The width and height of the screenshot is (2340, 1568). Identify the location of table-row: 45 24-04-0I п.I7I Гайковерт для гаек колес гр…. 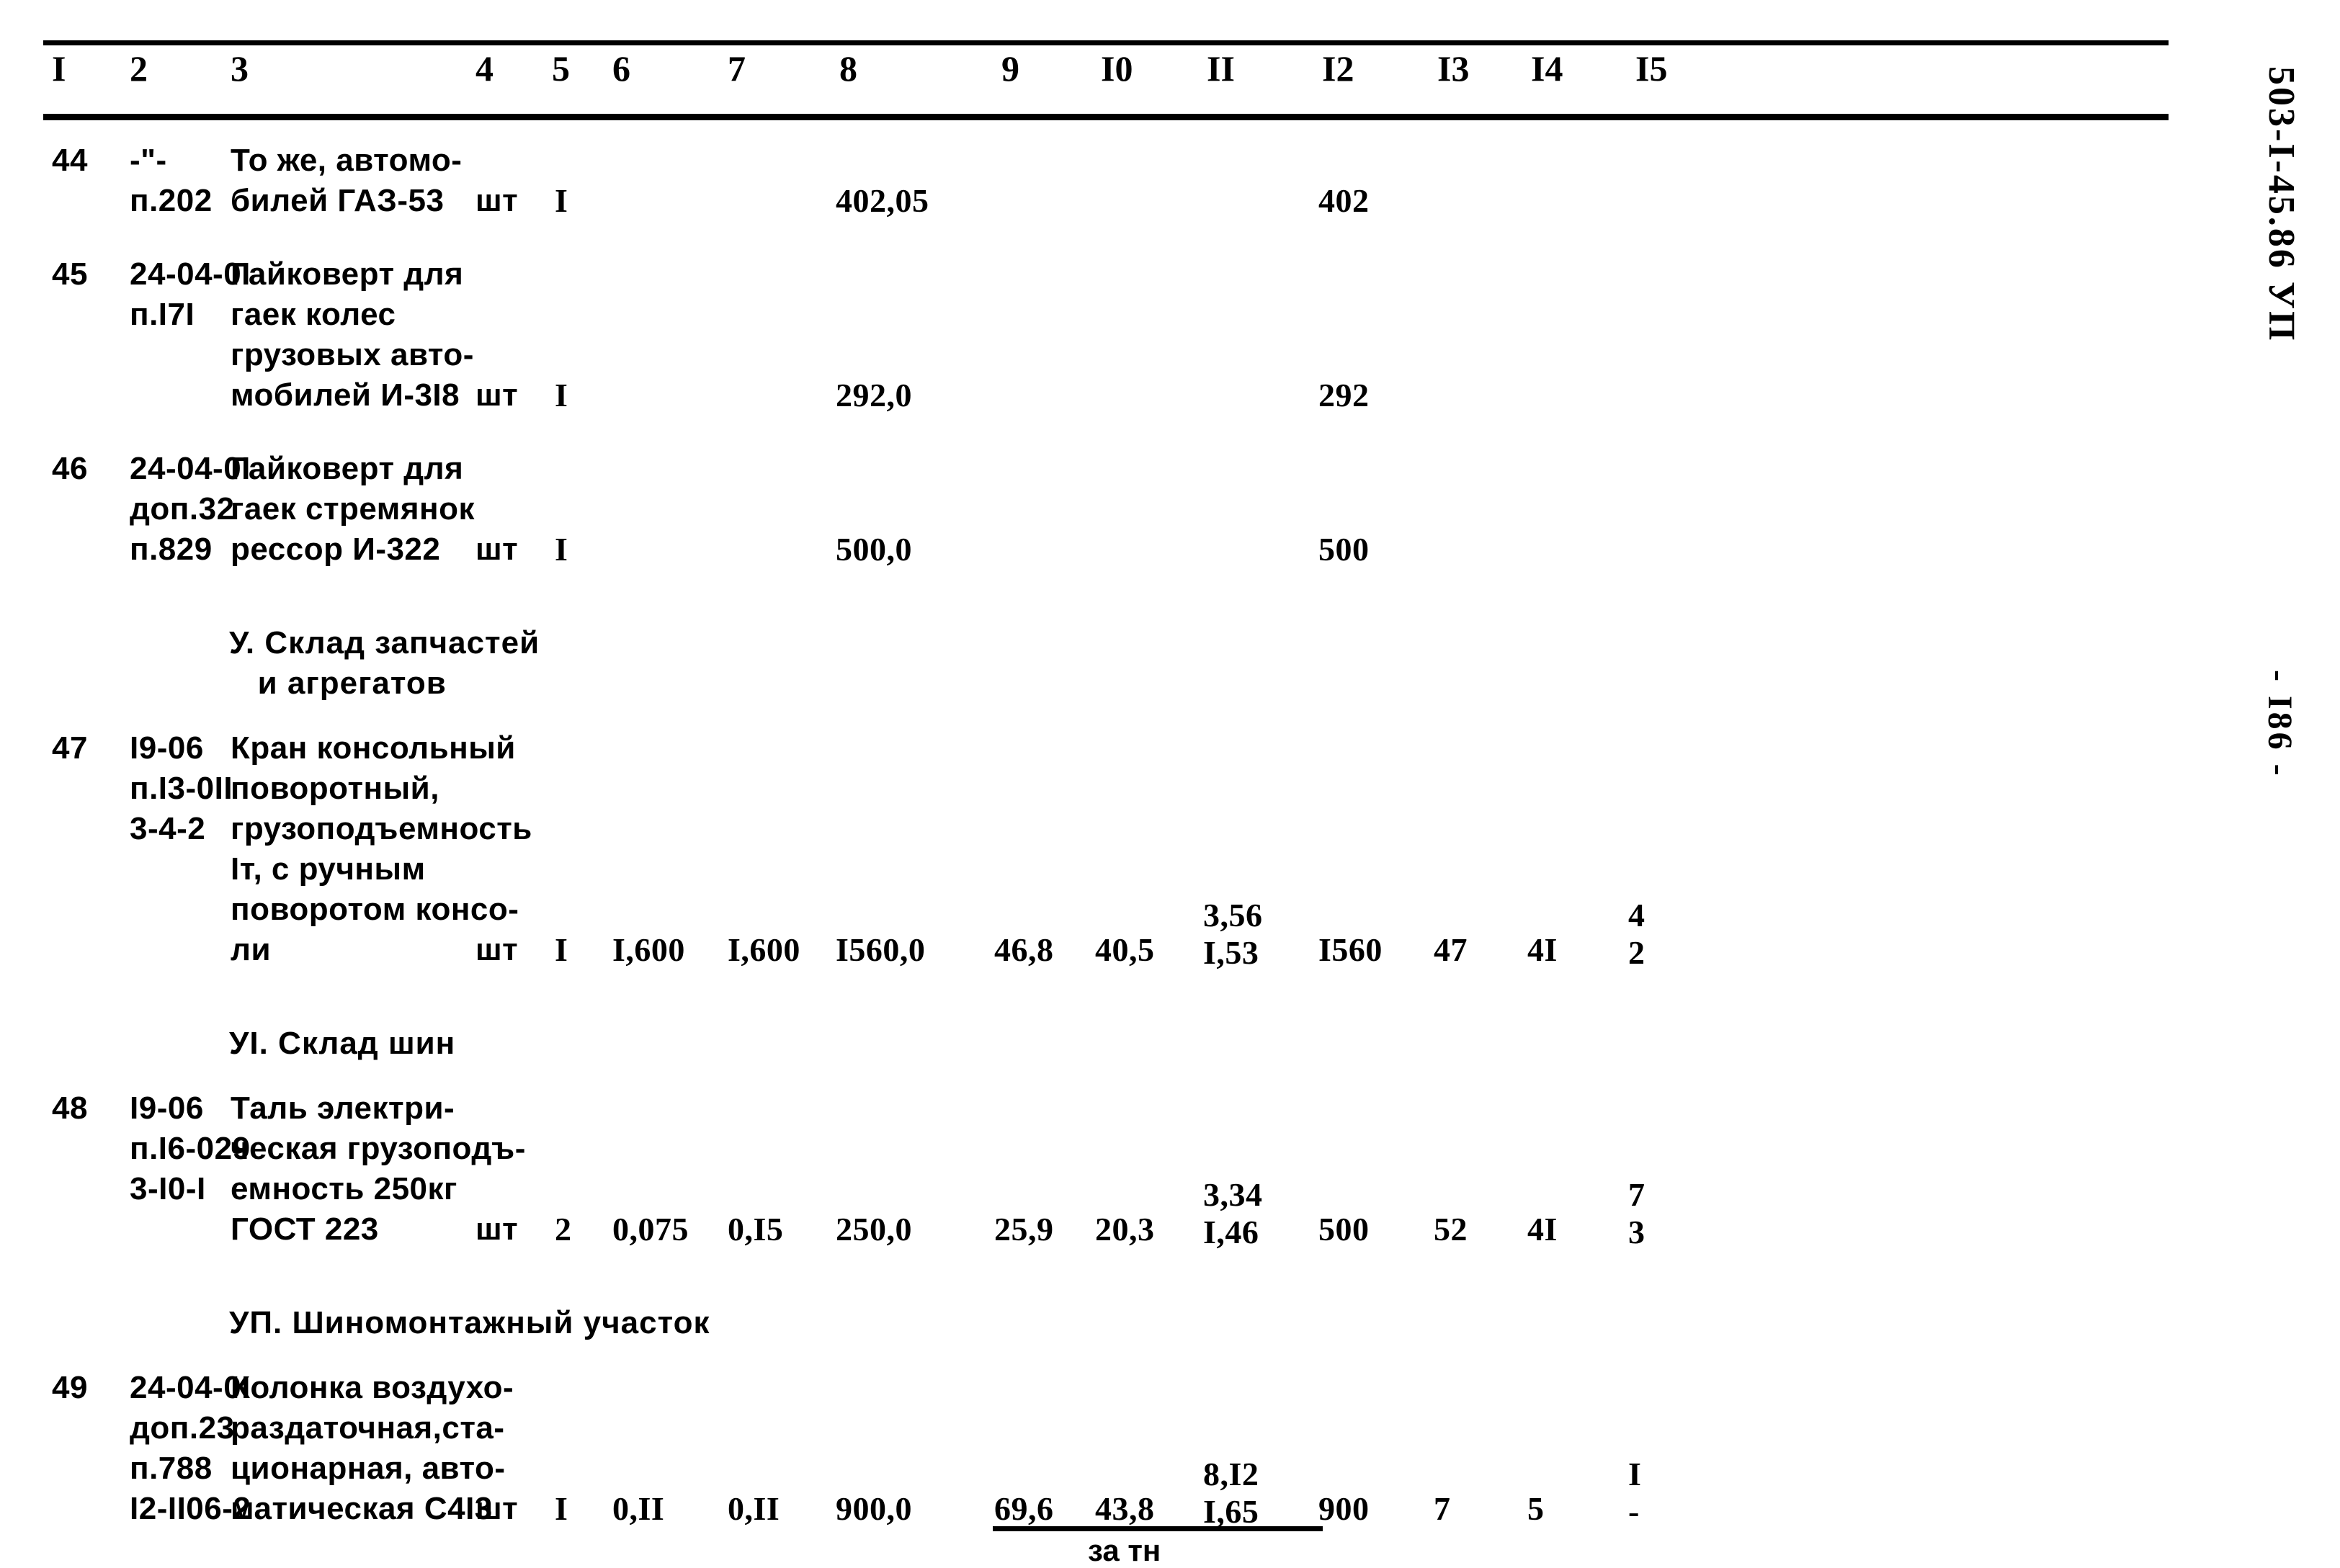
(1106, 335).